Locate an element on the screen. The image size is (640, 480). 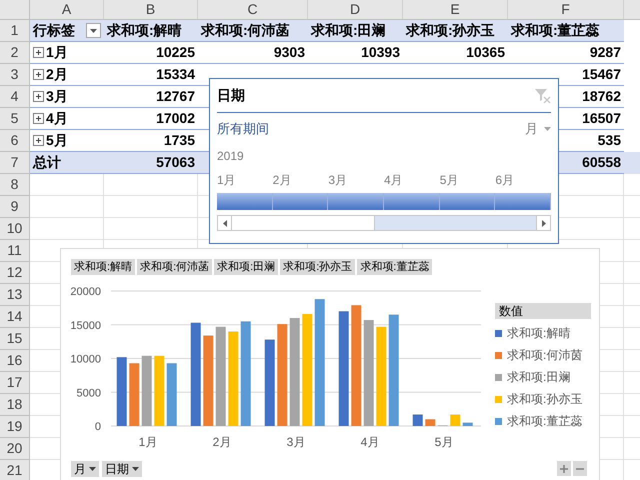
row-label: 4月 is located at coordinates (57, 118).